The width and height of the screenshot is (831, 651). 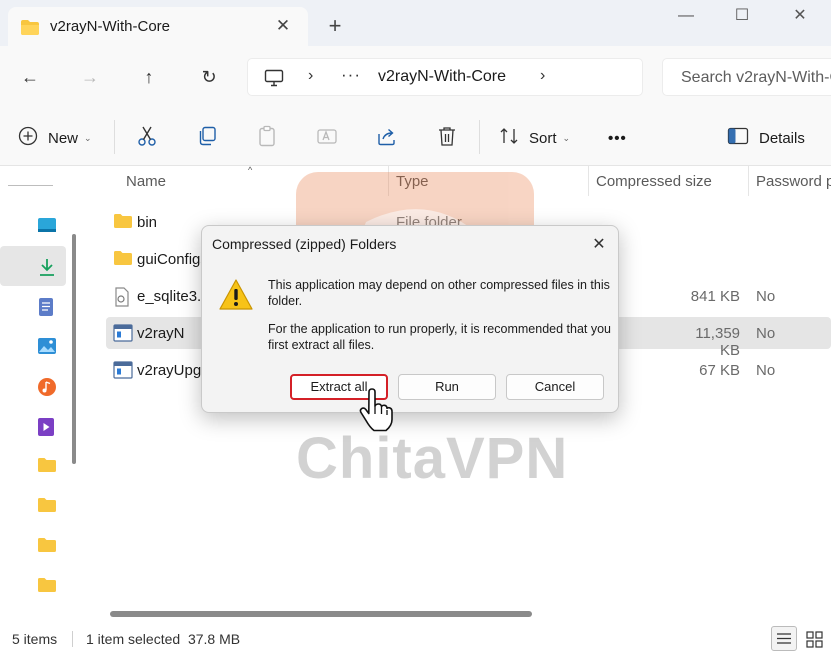 What do you see at coordinates (432, 458) in the screenshot?
I see `watermark-text: ChitaVPN` at bounding box center [432, 458].